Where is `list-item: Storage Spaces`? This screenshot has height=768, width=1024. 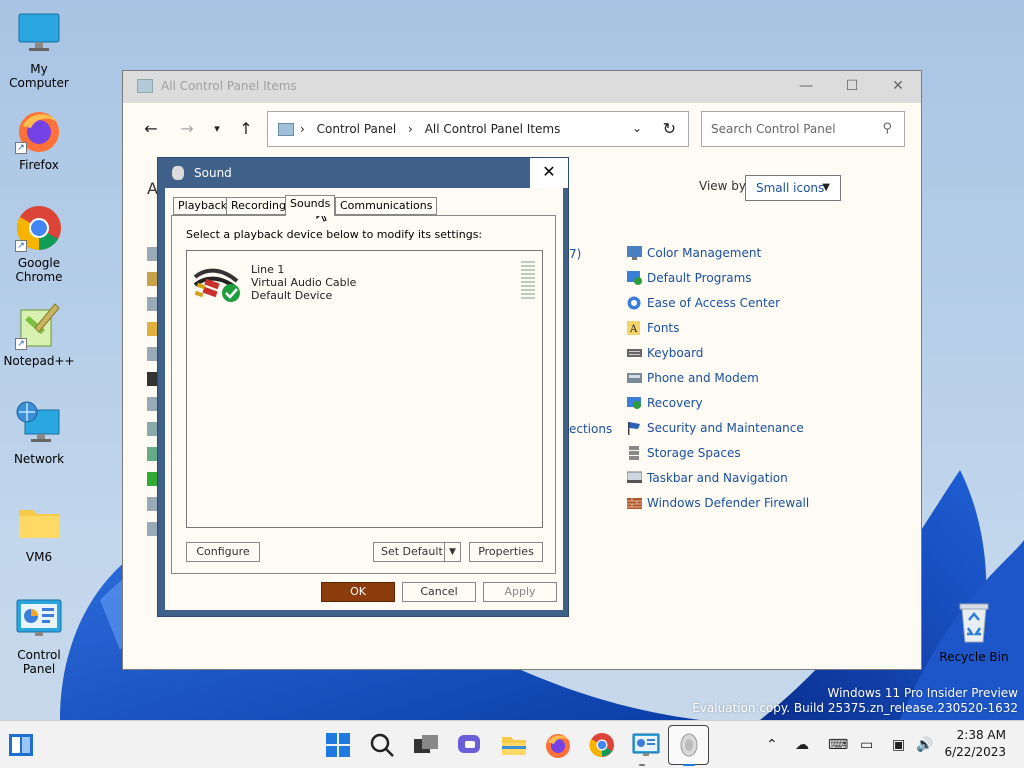 list-item: Storage Spaces is located at coordinates (718, 457).